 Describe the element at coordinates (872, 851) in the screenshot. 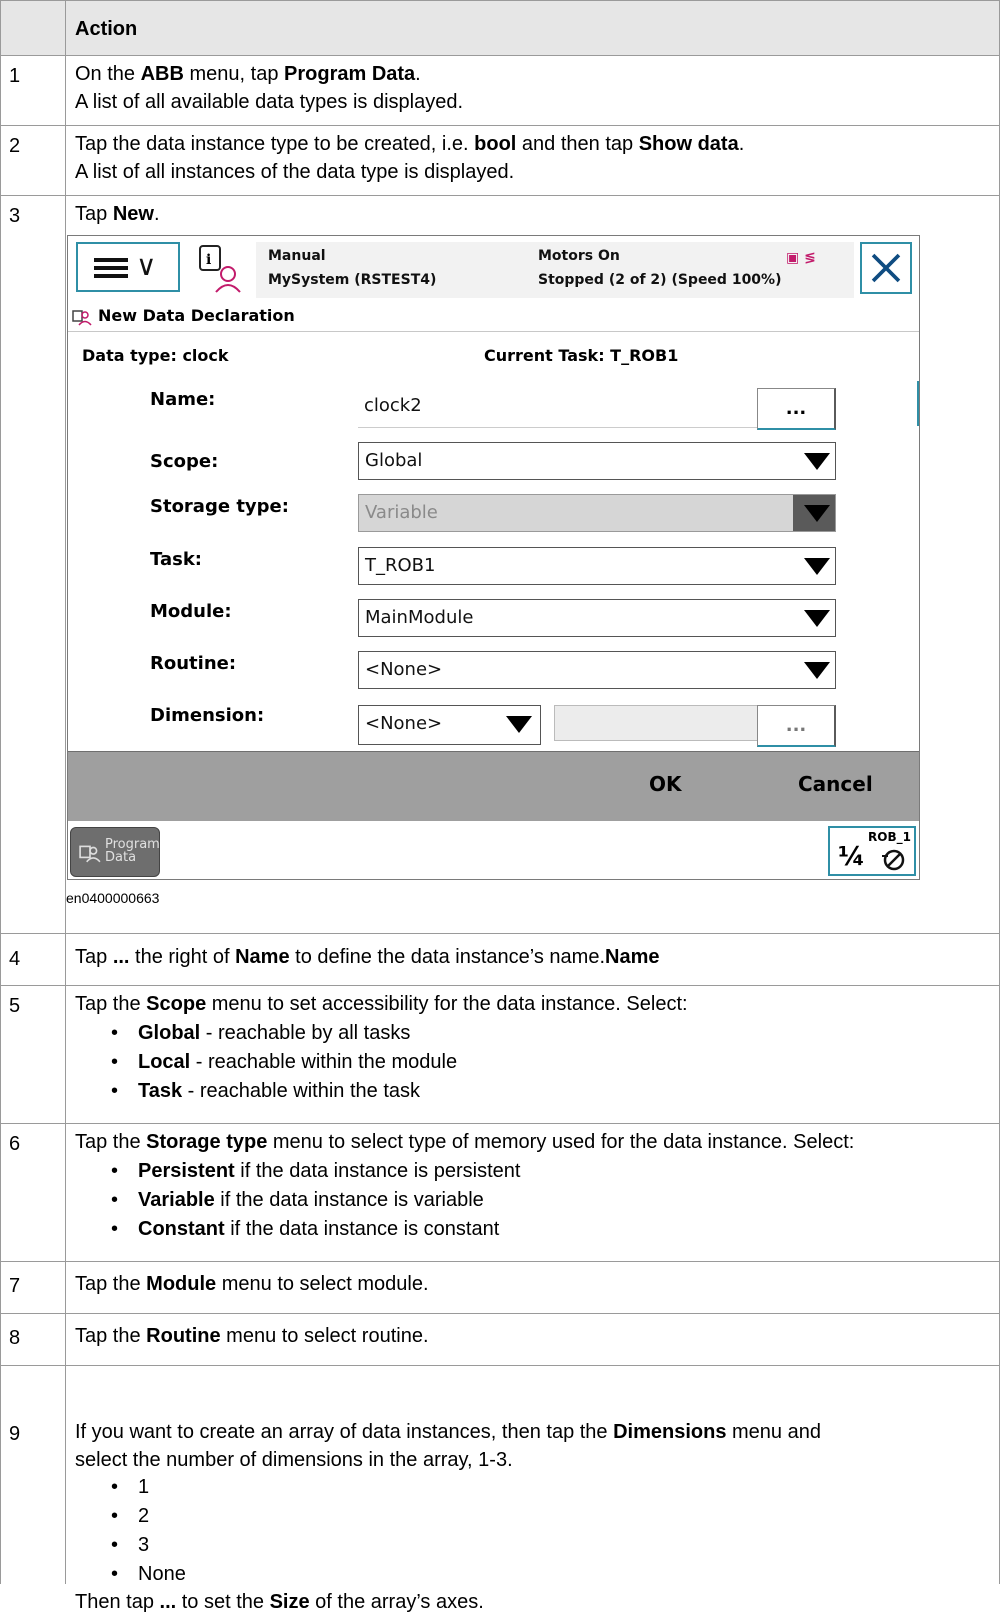

I see `quickset-robot-button: ROB_1 ¼` at that location.